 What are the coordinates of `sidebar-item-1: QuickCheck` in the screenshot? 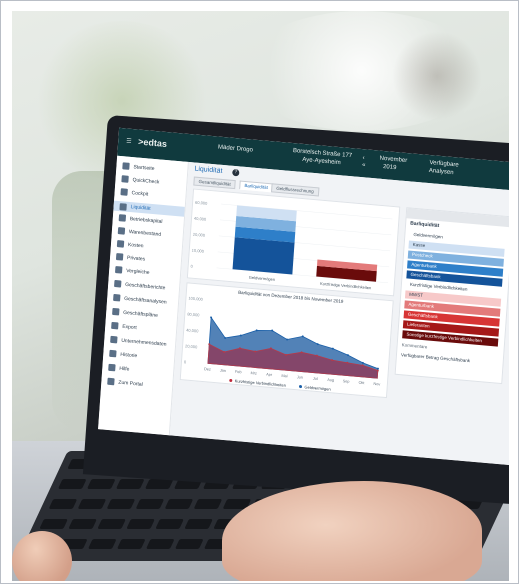 It's located at (140, 180).